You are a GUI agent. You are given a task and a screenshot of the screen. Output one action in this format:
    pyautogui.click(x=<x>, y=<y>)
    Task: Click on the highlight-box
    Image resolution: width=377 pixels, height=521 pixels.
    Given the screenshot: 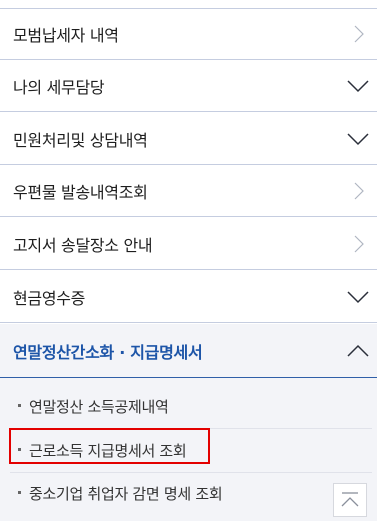 What is the action you would take?
    pyautogui.click(x=109, y=446)
    